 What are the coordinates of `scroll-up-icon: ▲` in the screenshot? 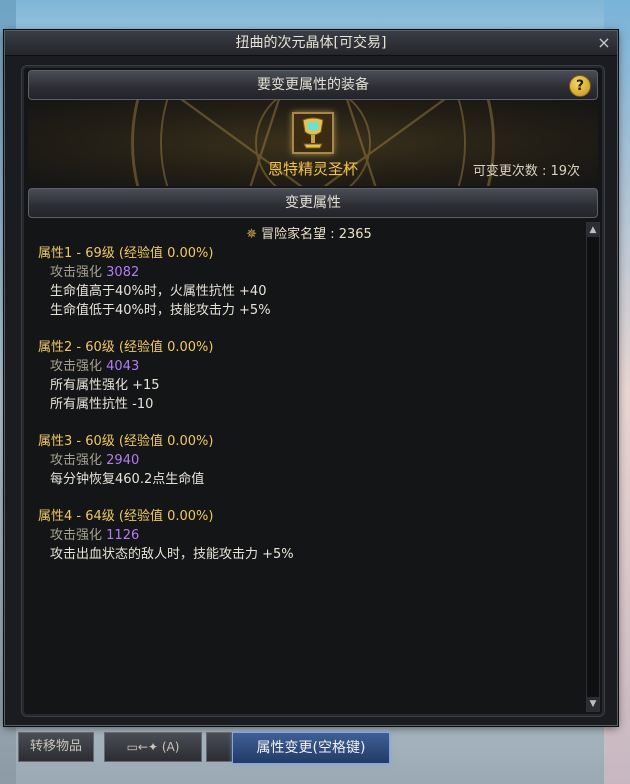 It's located at (593, 230).